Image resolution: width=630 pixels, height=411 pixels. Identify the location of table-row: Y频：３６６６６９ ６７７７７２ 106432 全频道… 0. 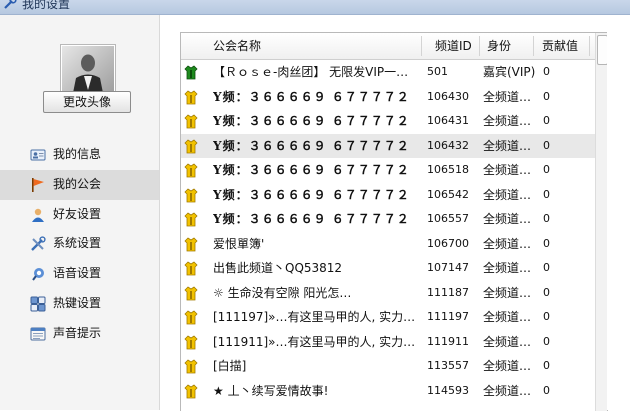
(388, 145).